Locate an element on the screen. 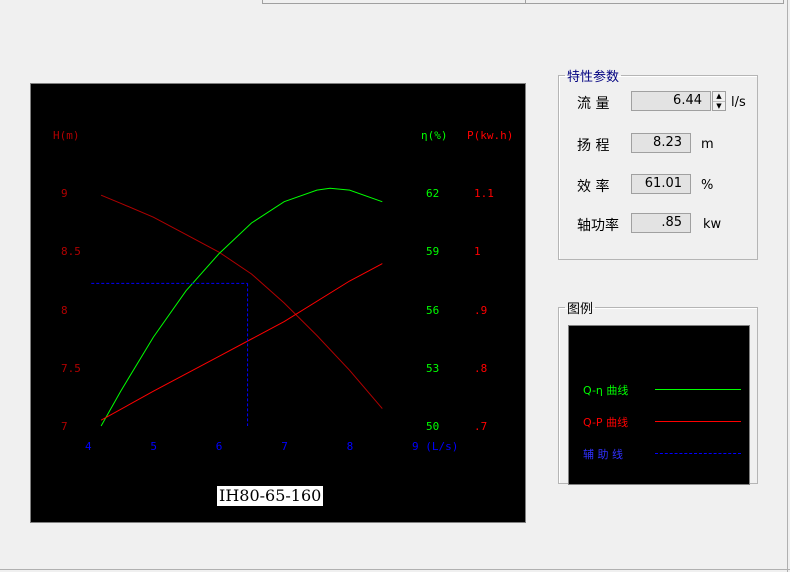 This screenshot has width=790, height=572. efficiency-unit: % is located at coordinates (707, 185).